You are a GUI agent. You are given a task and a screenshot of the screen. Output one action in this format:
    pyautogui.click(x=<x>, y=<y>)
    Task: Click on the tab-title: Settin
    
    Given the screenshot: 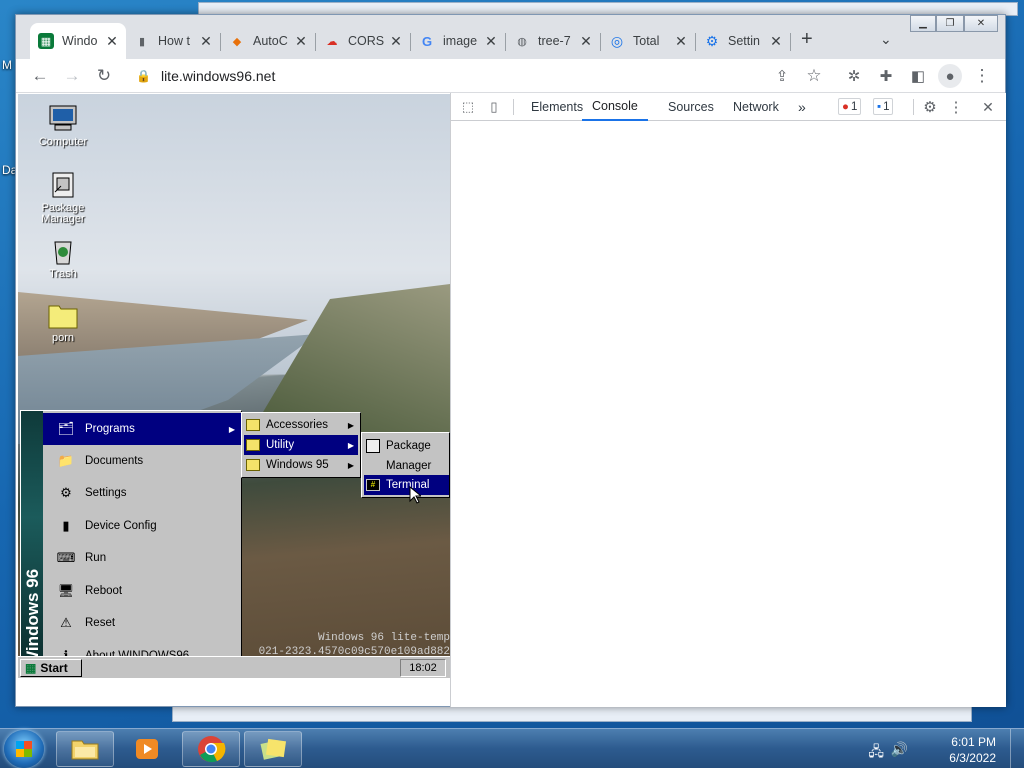 What is the action you would take?
    pyautogui.click(x=744, y=41)
    